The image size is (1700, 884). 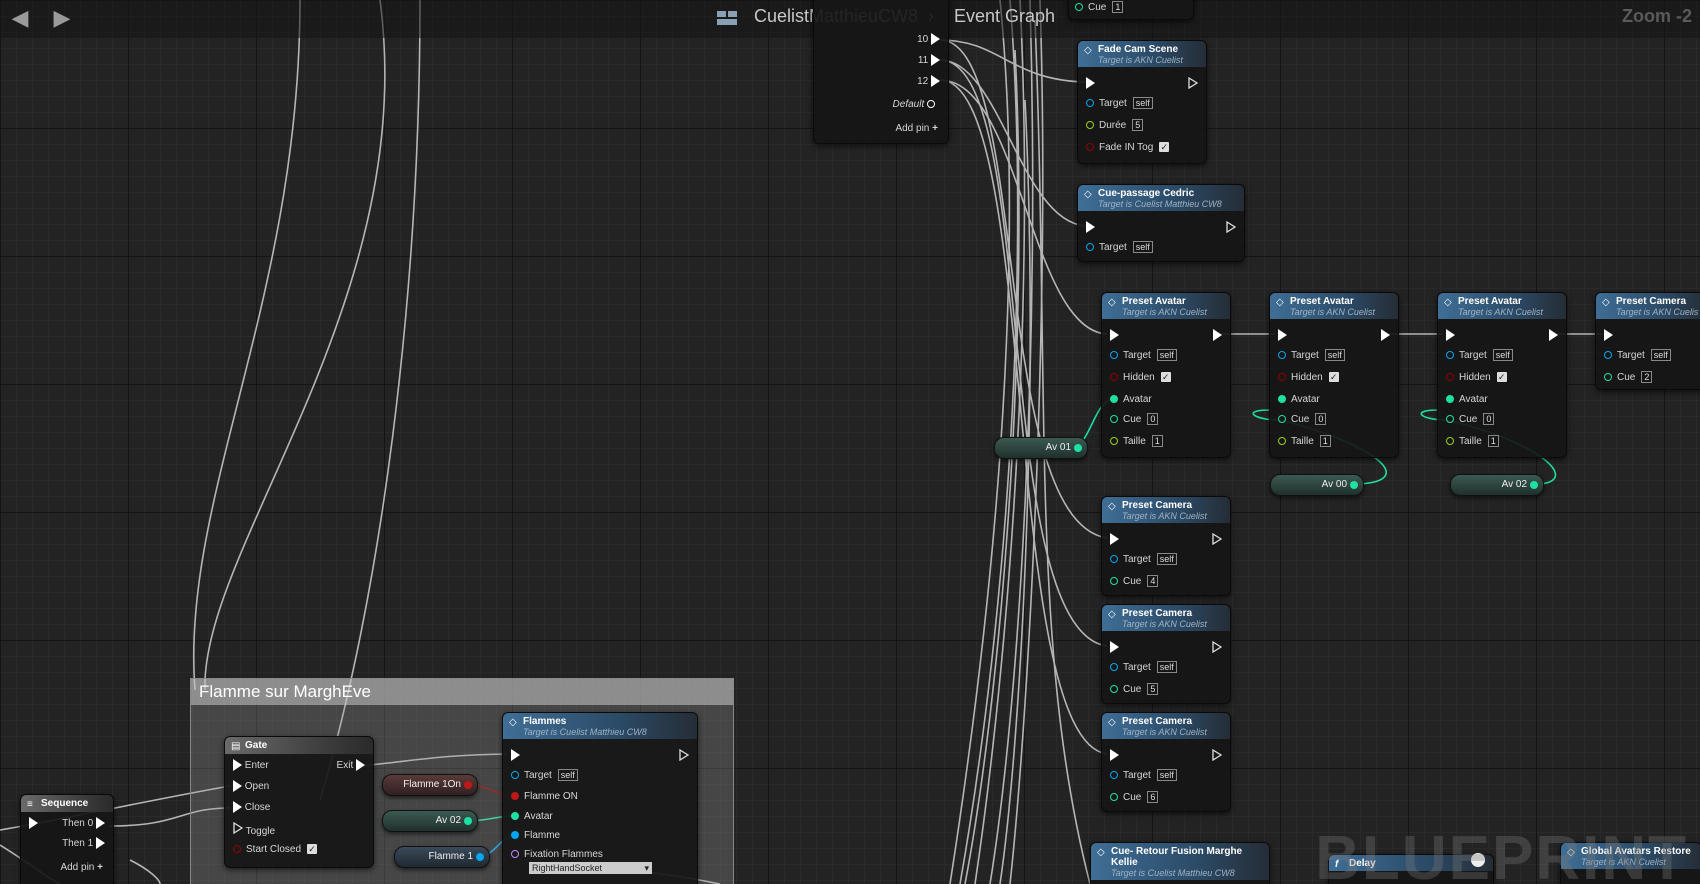 I want to click on then-0-pin: Then 0, so click(x=83, y=824).